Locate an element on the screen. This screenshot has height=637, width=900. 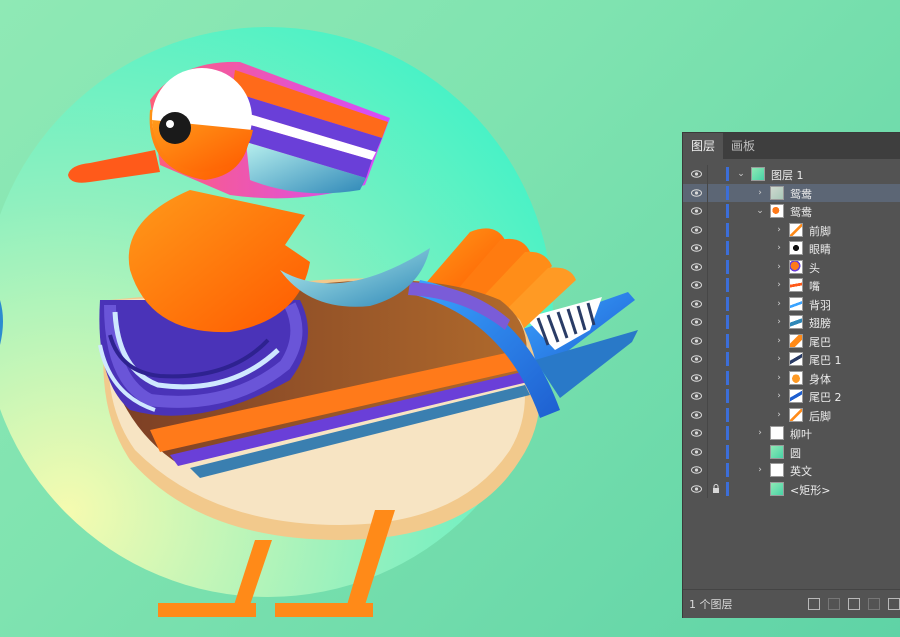
layer-row: › 英文 is located at coordinates (791, 470).